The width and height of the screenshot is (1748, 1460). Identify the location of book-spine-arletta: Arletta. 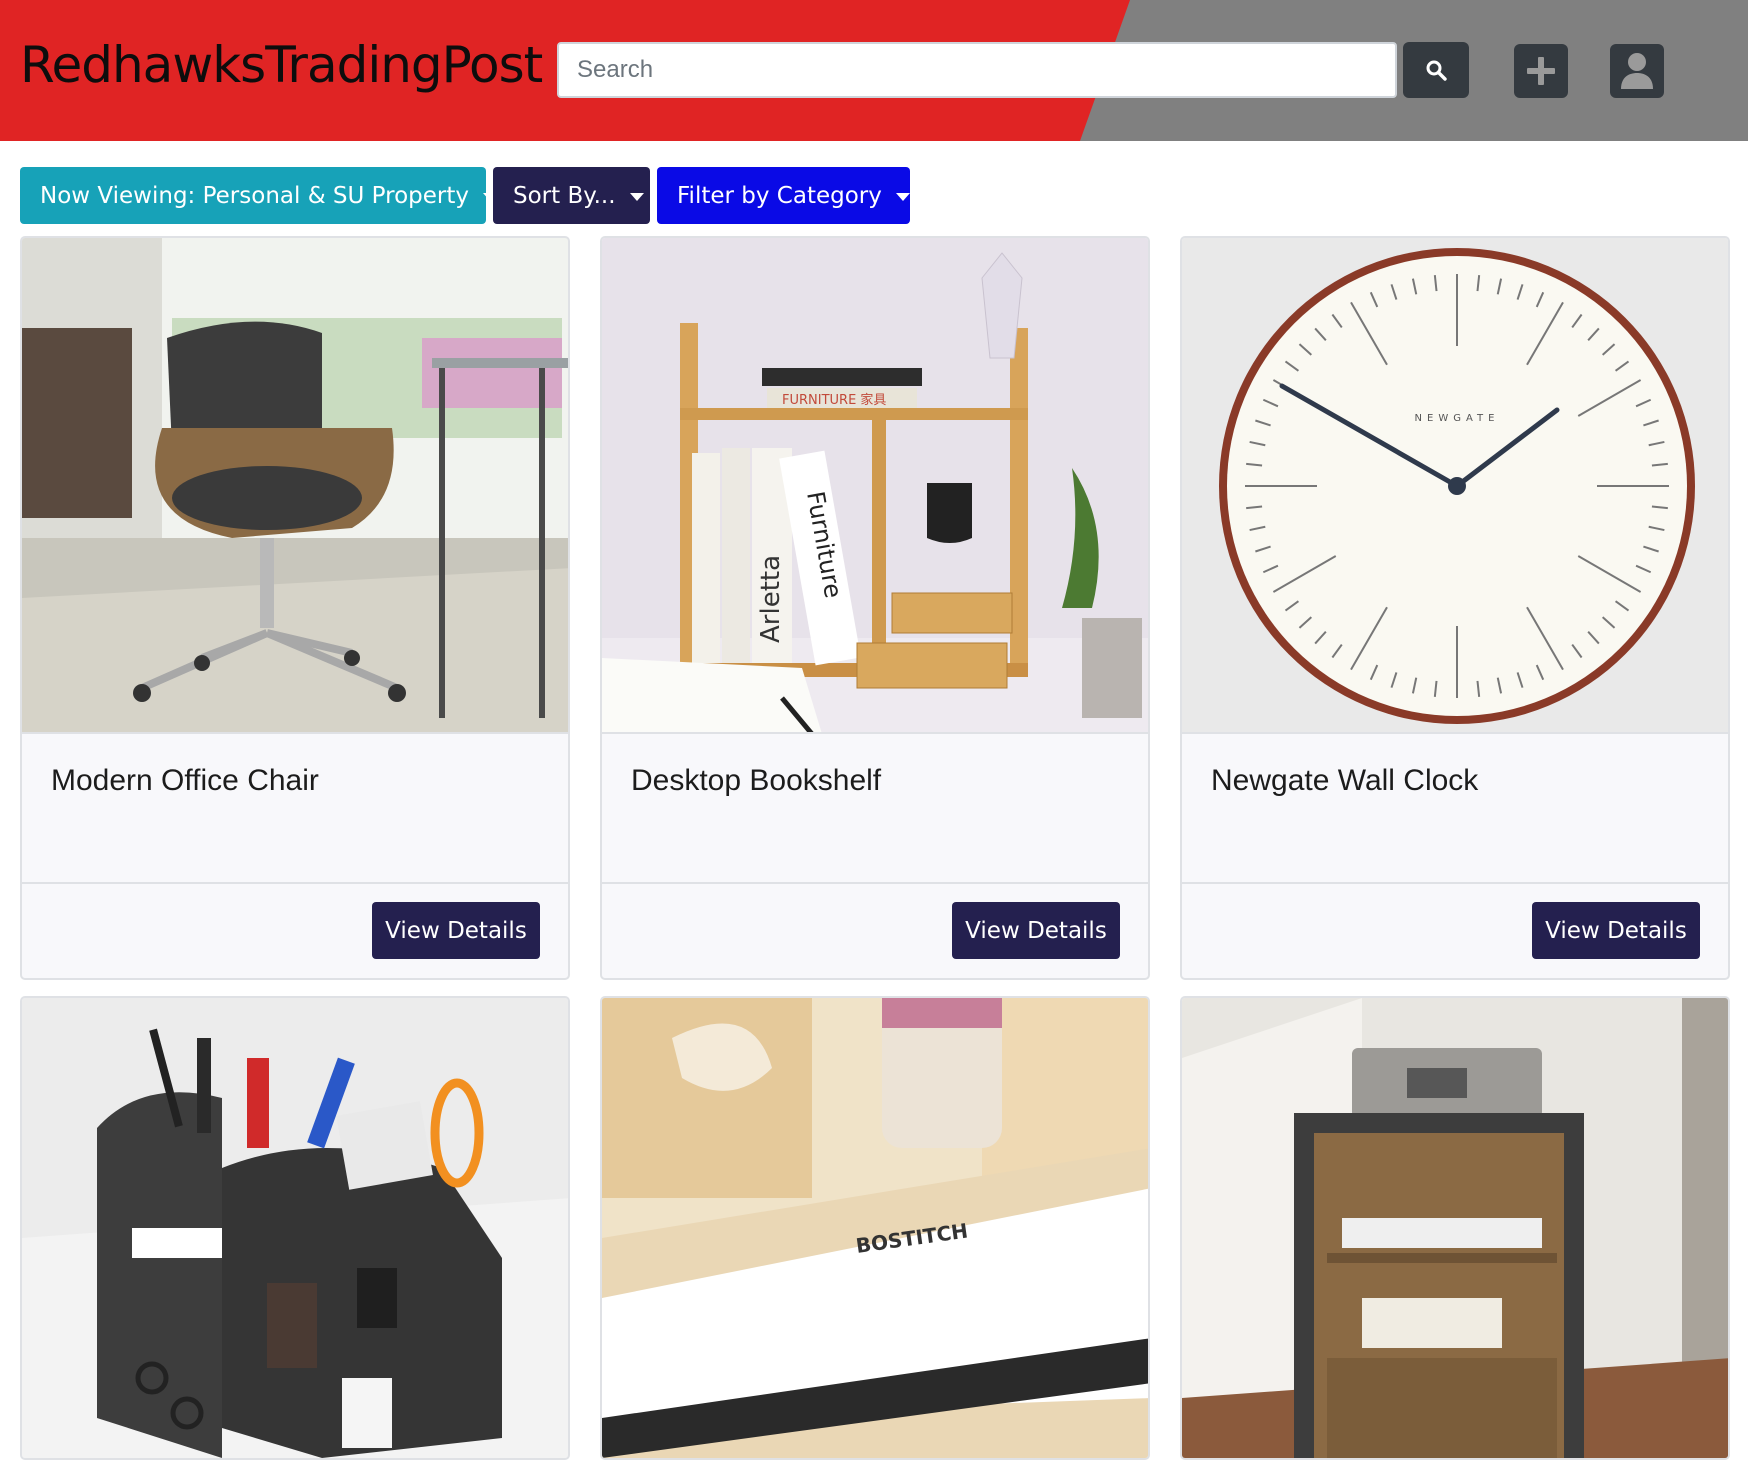
(771, 599).